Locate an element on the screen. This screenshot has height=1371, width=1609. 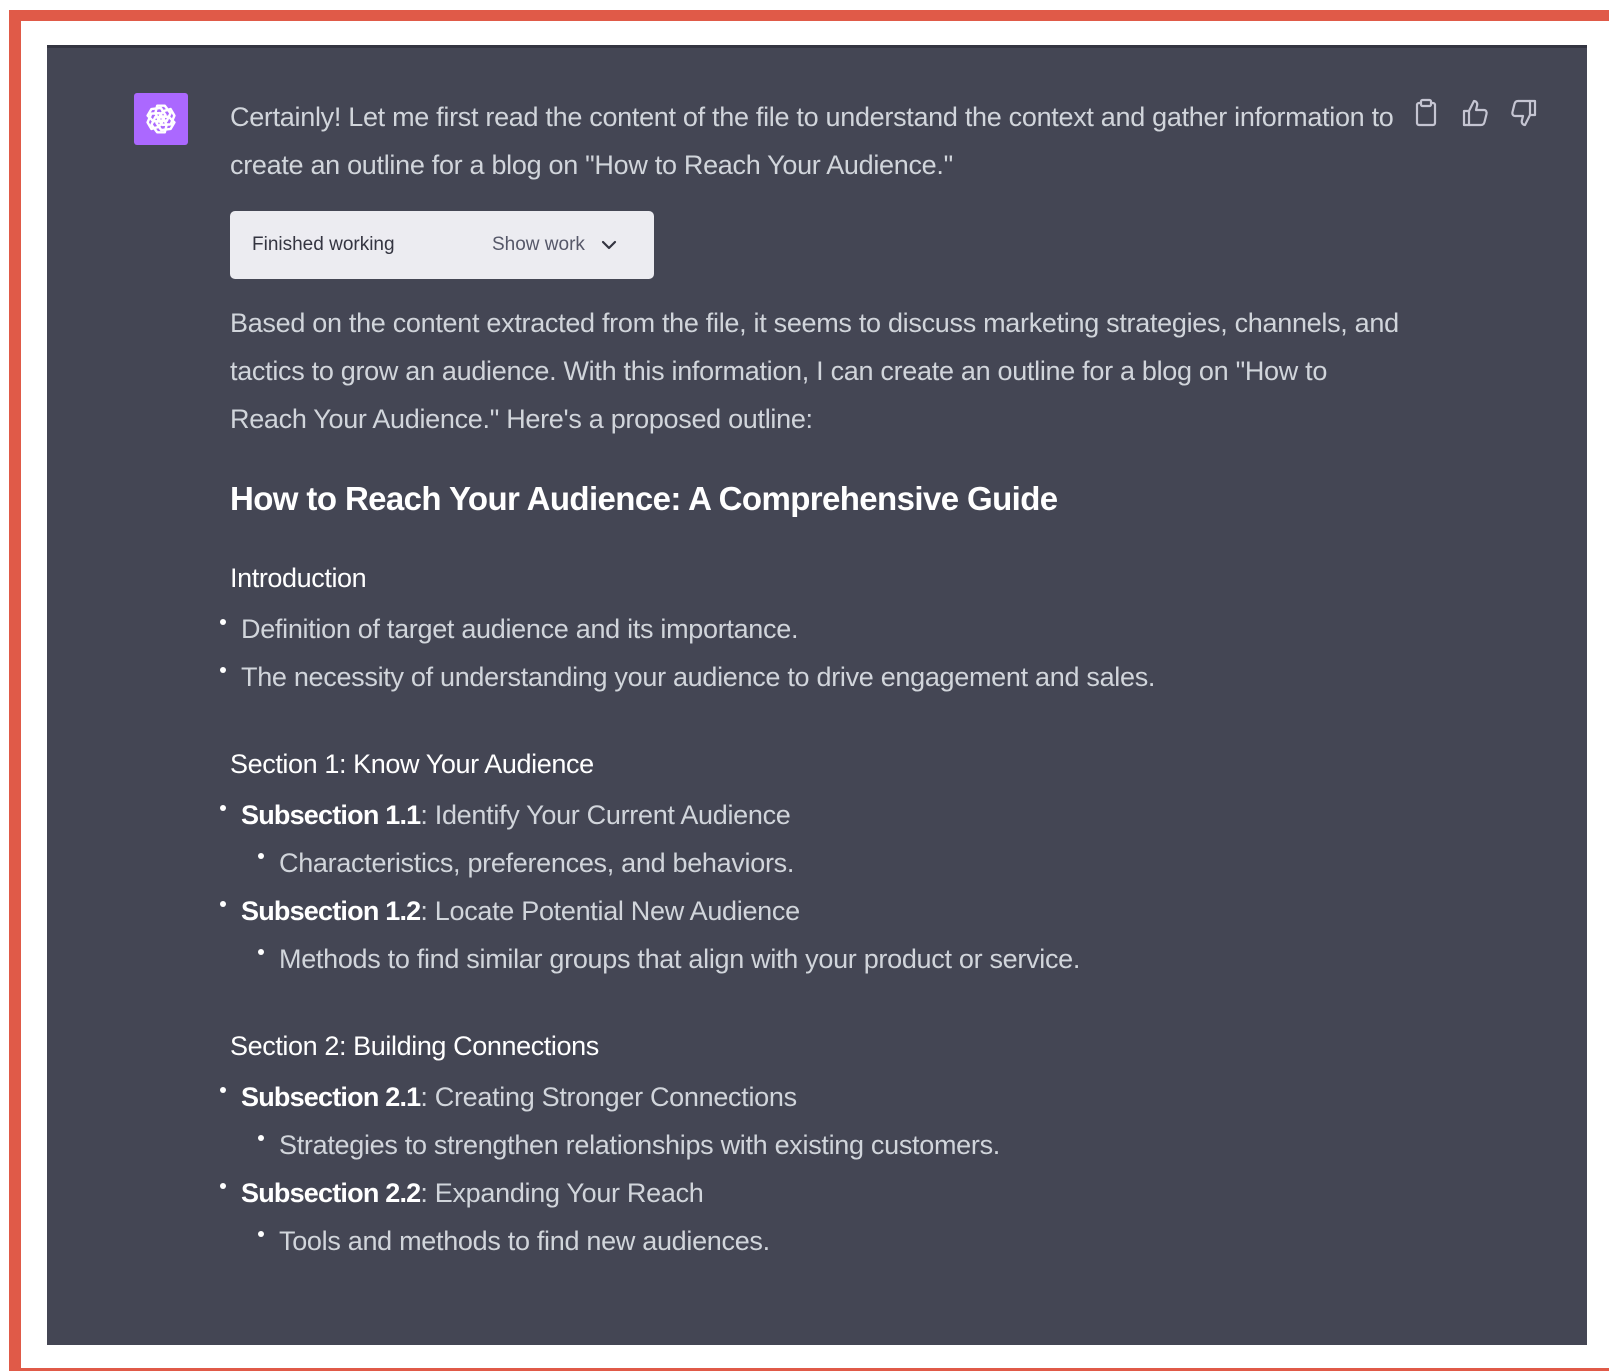
thumbs-up-icon is located at coordinates (1475, 113).